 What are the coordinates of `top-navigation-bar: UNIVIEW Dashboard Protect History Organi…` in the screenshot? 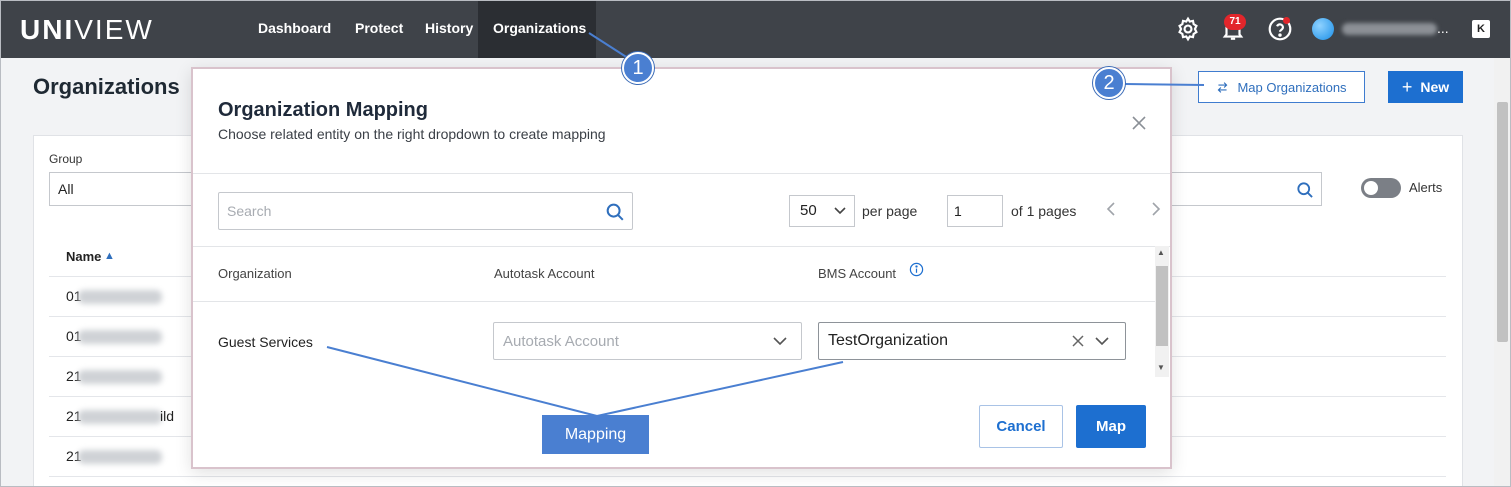 It's located at (755, 29).